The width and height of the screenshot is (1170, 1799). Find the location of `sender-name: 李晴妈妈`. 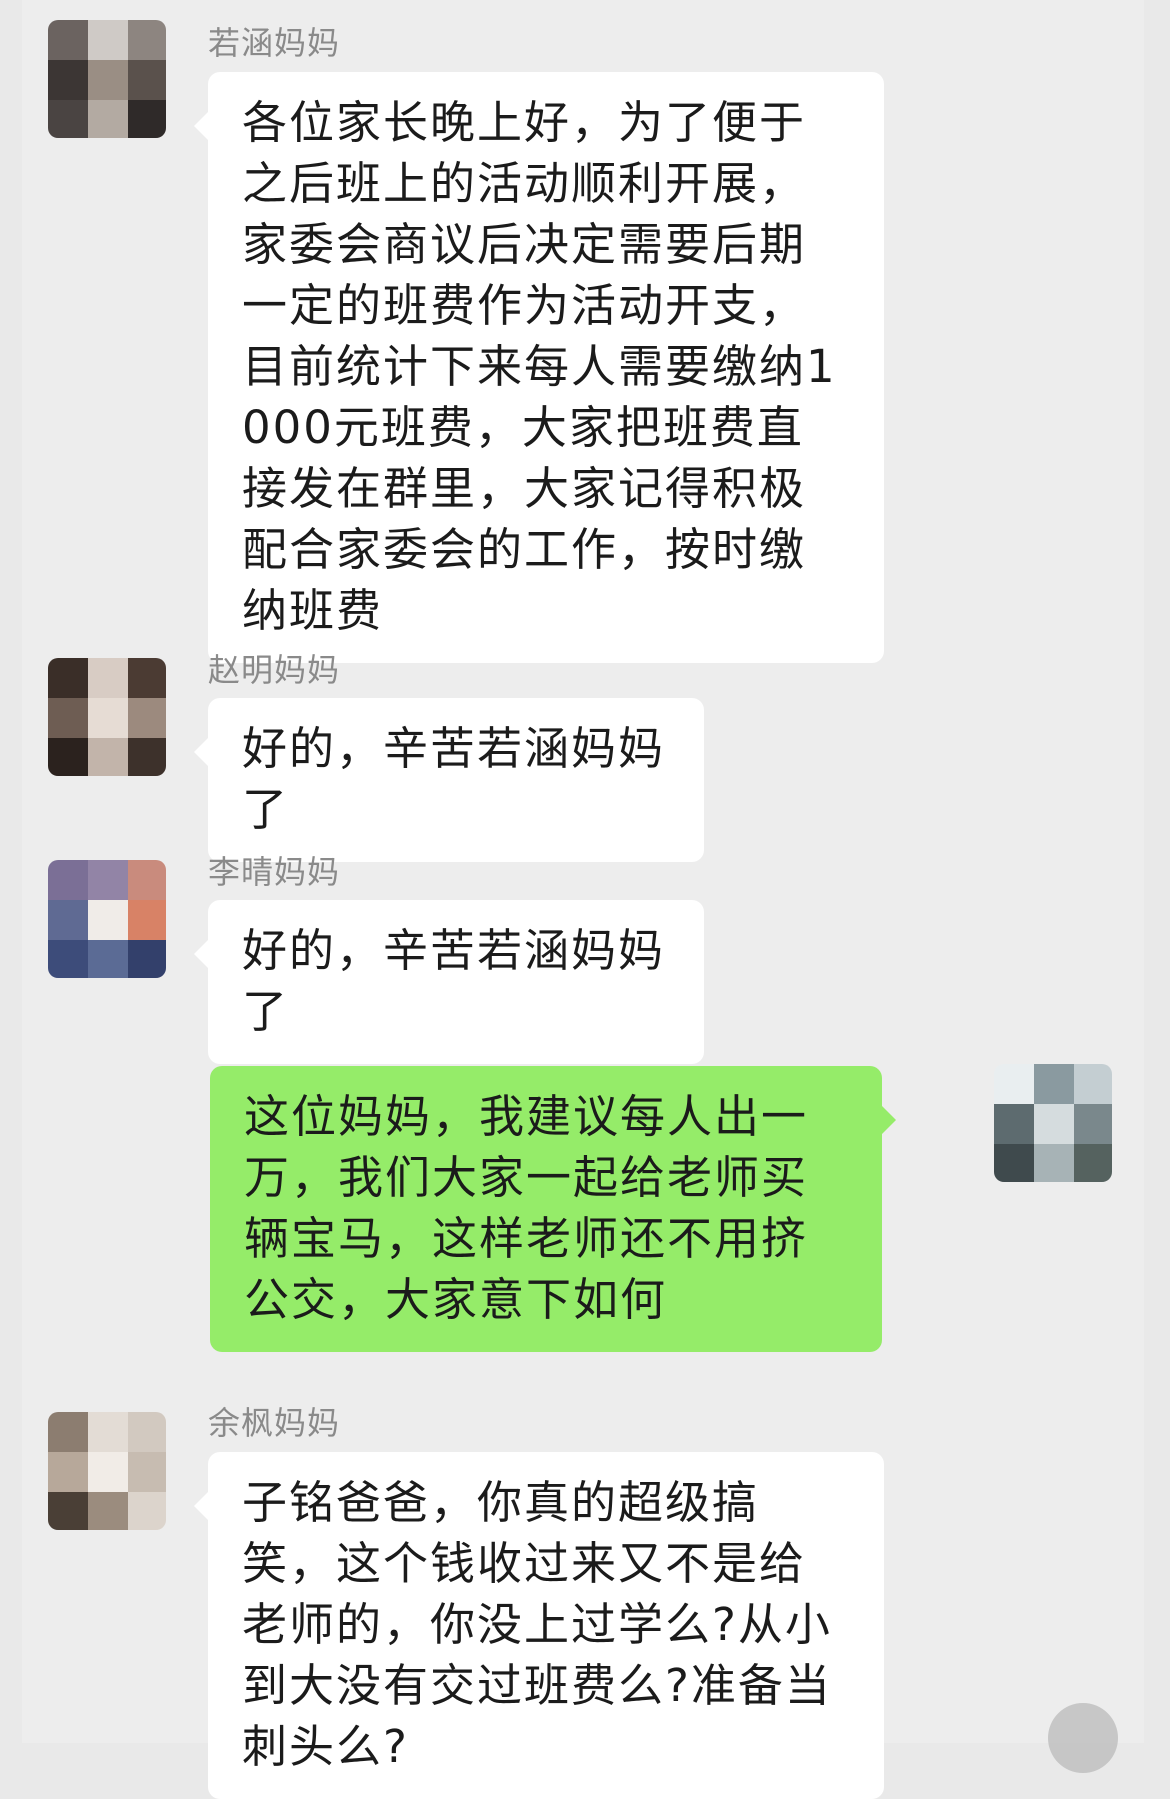

sender-name: 李晴妈妈 is located at coordinates (274, 872).